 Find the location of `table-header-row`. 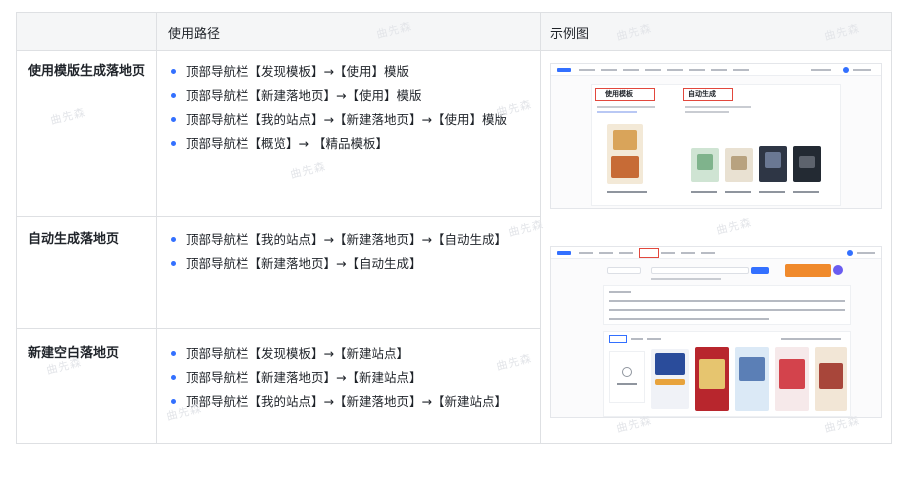

table-header-row is located at coordinates (454, 31).